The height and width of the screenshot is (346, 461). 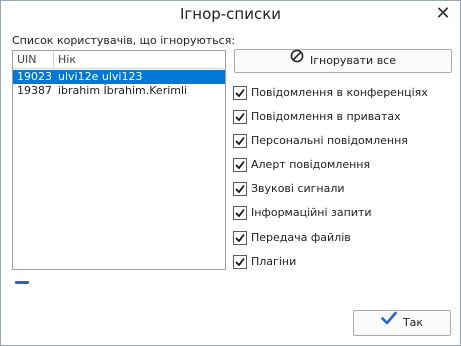 I want to click on plugins-checkbox, so click(x=240, y=262).